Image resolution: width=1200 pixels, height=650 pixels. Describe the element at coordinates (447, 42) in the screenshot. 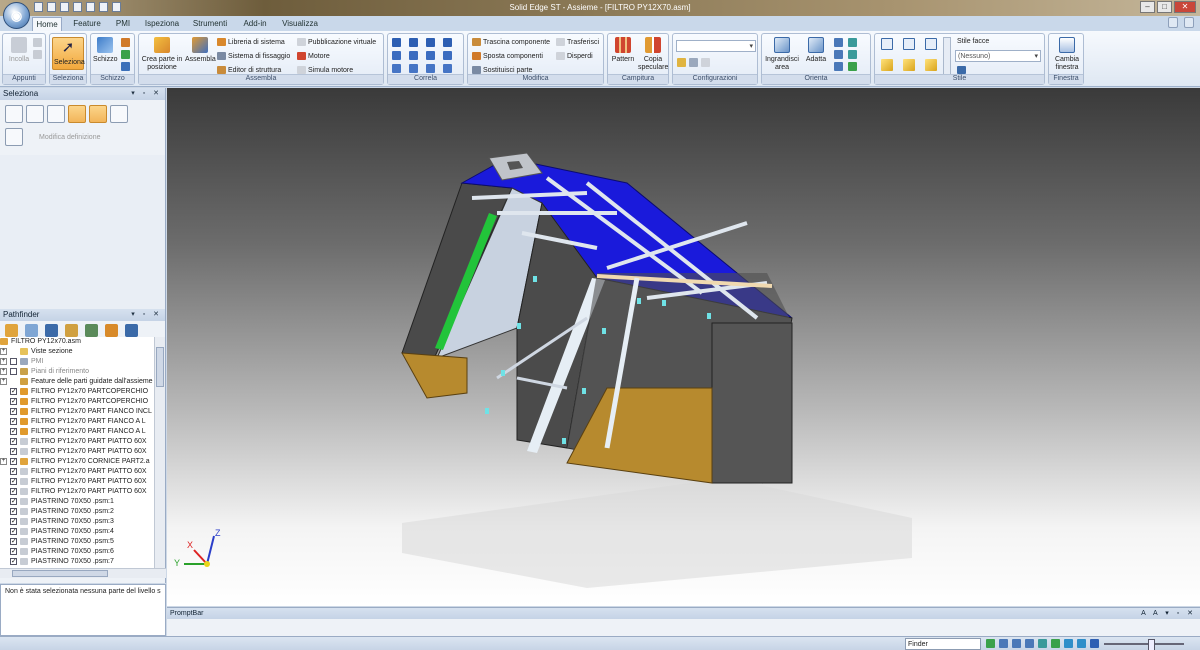

I see `insert-icon` at that location.